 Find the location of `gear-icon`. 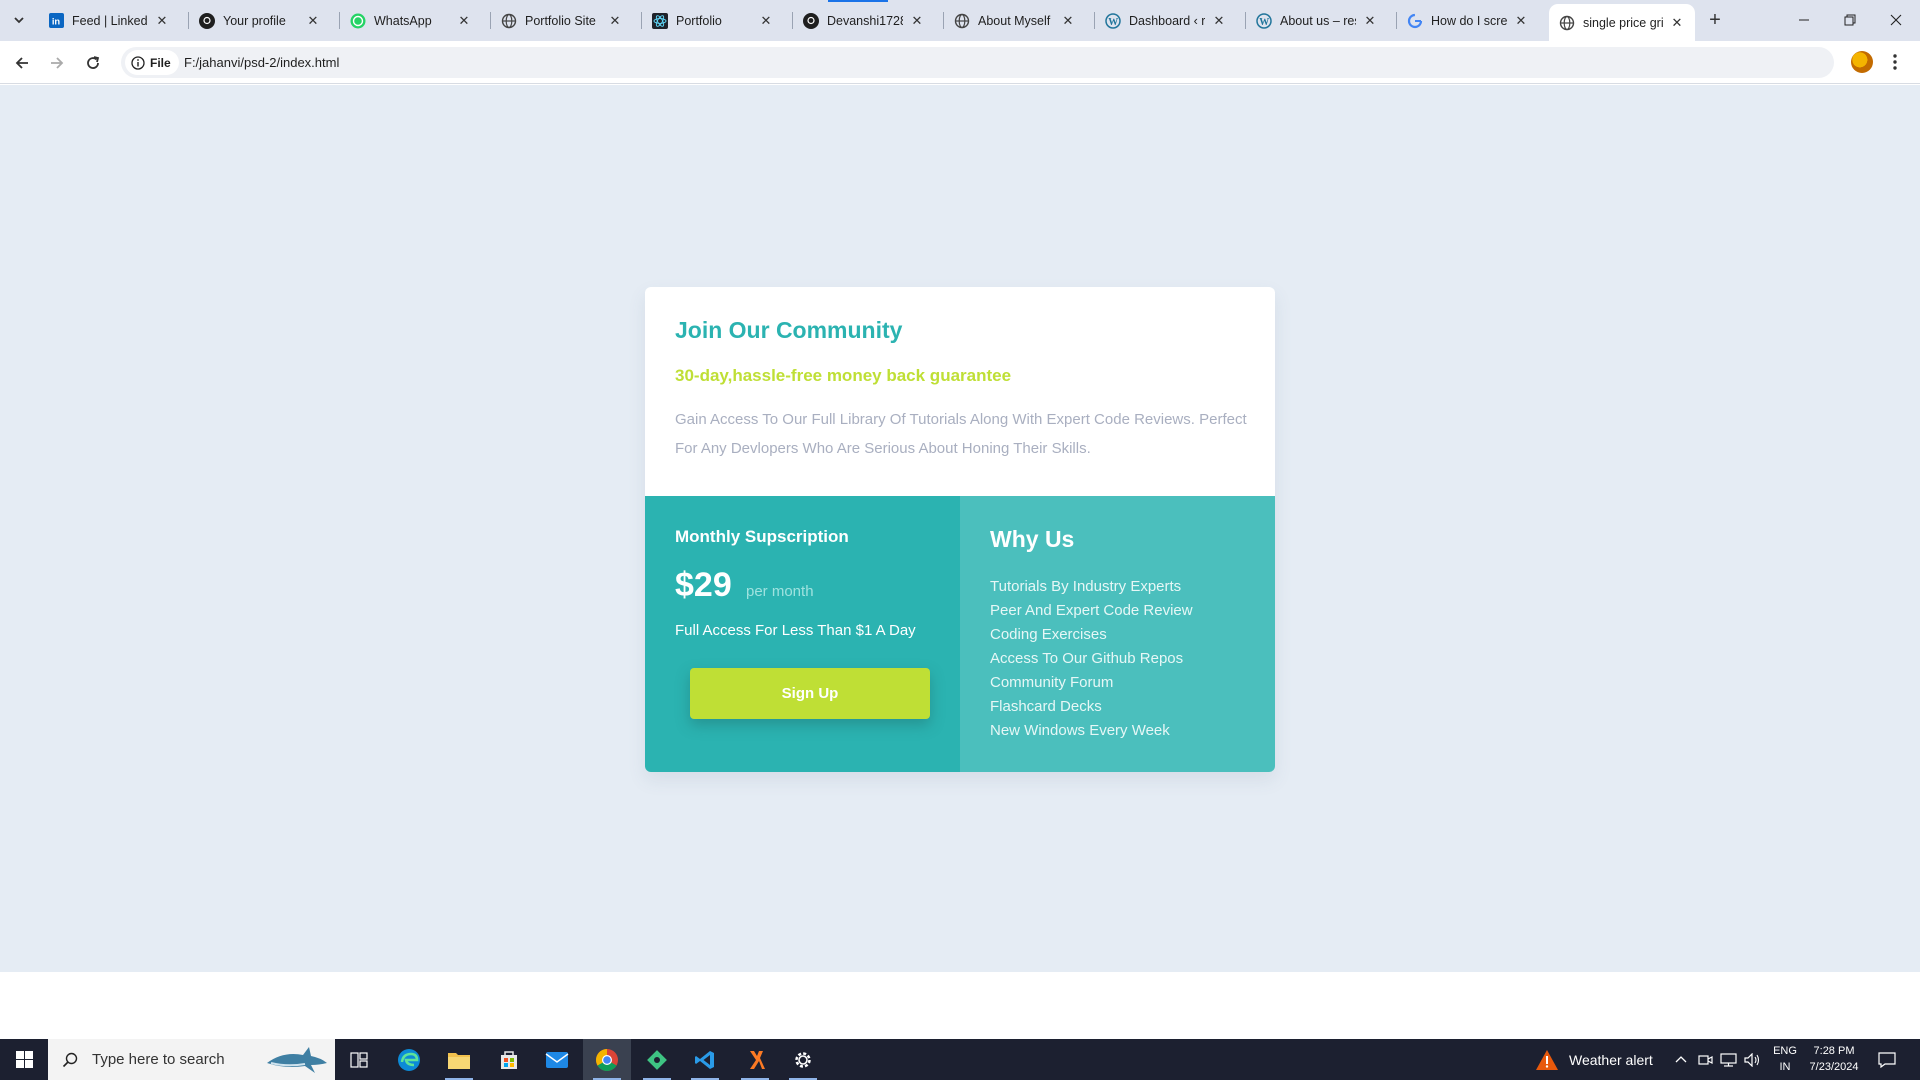

gear-icon is located at coordinates (803, 1059).